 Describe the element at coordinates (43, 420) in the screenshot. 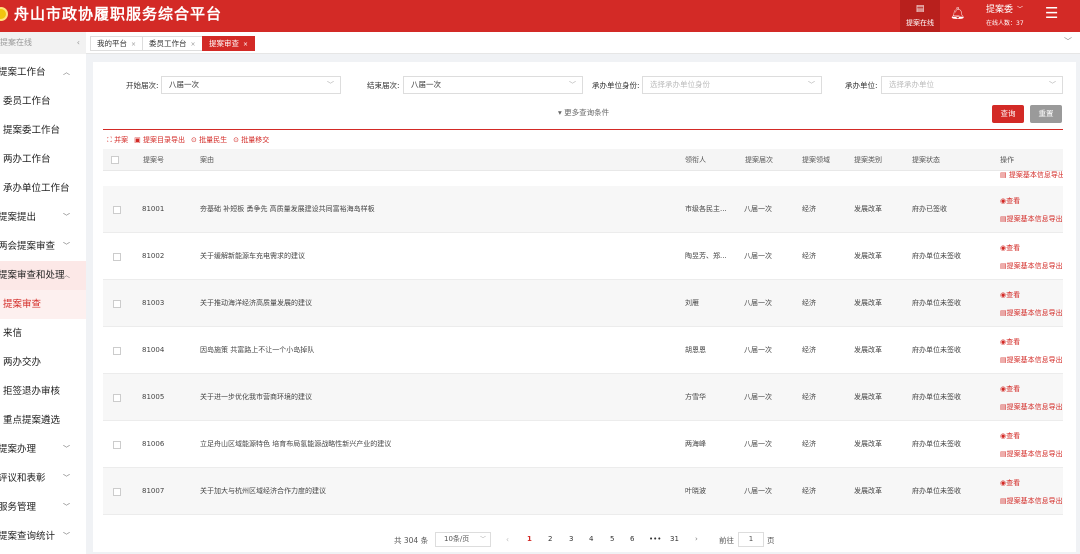

I see `sidebar-item-key-selection: 重点提案遴选` at that location.